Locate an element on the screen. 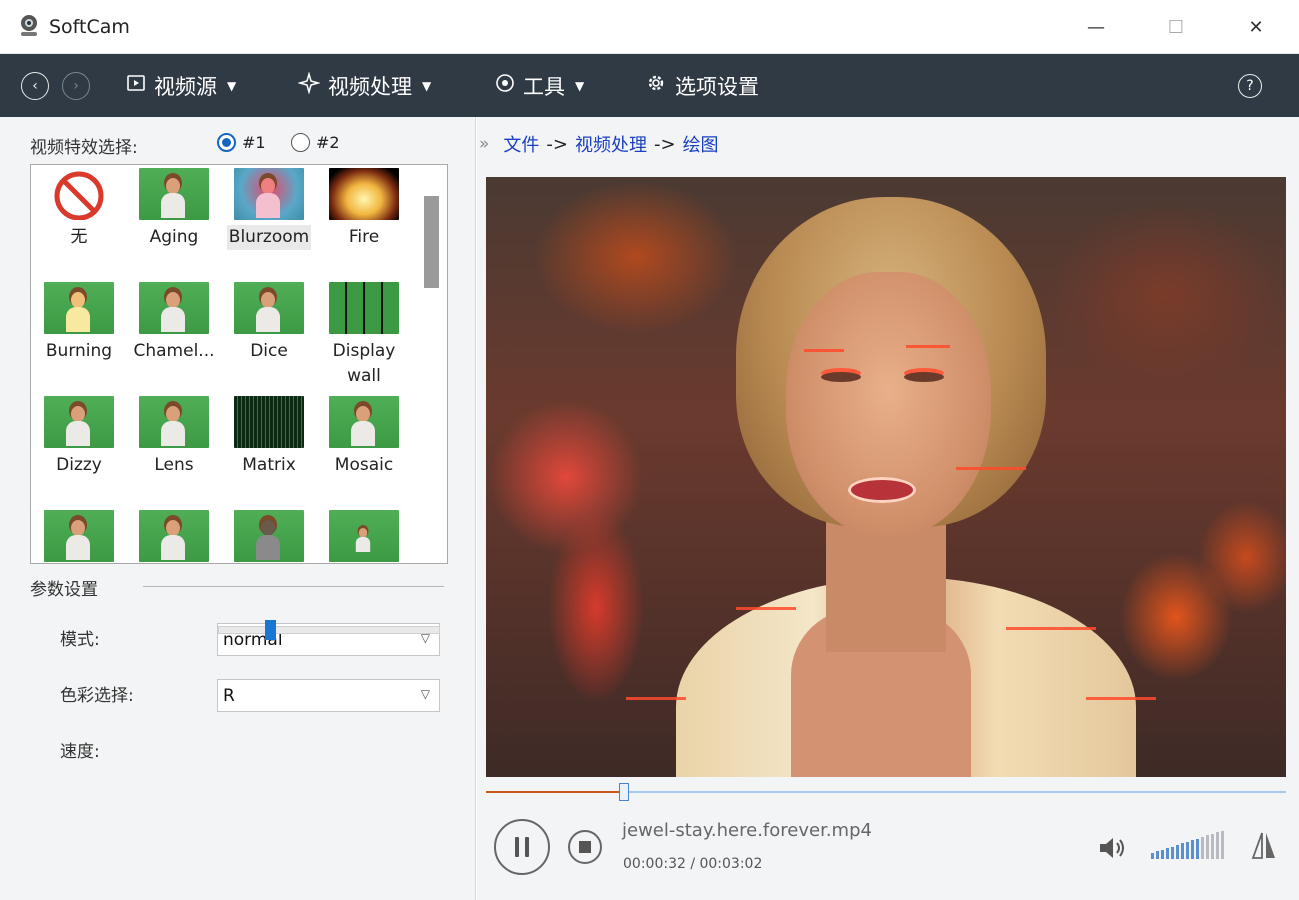 The height and width of the screenshot is (900, 1299). effect-slot-radio-2: #2 is located at coordinates (315, 142).